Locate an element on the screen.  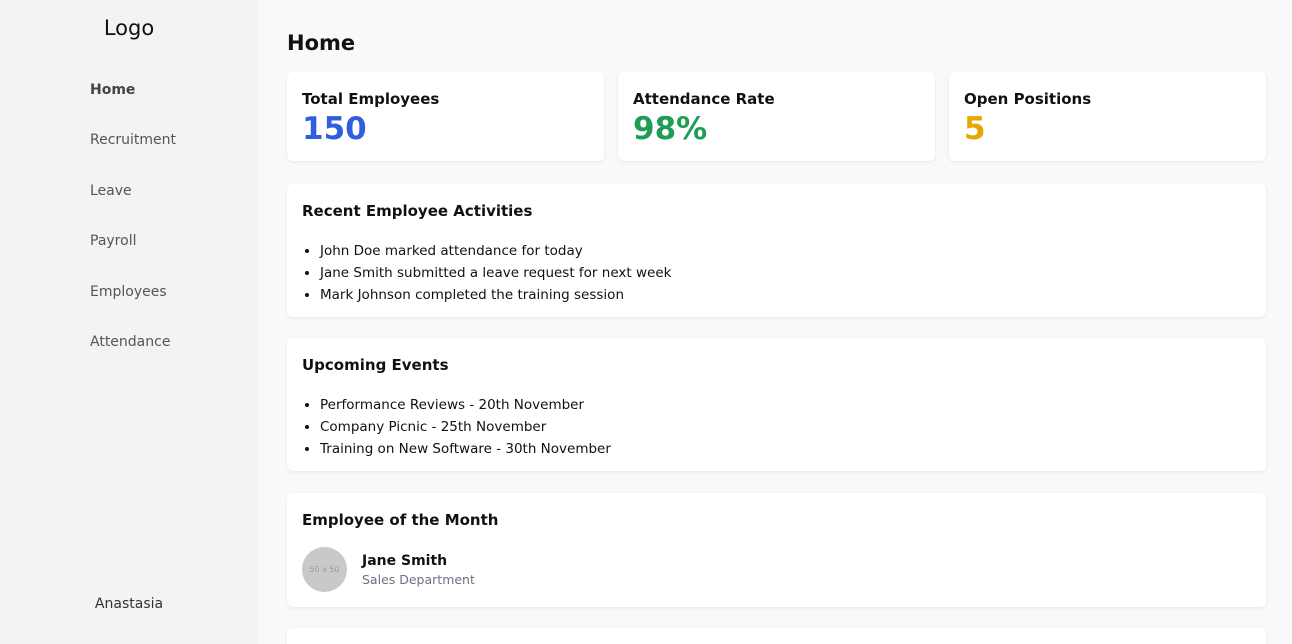
stat-value: 5 is located at coordinates (975, 129).